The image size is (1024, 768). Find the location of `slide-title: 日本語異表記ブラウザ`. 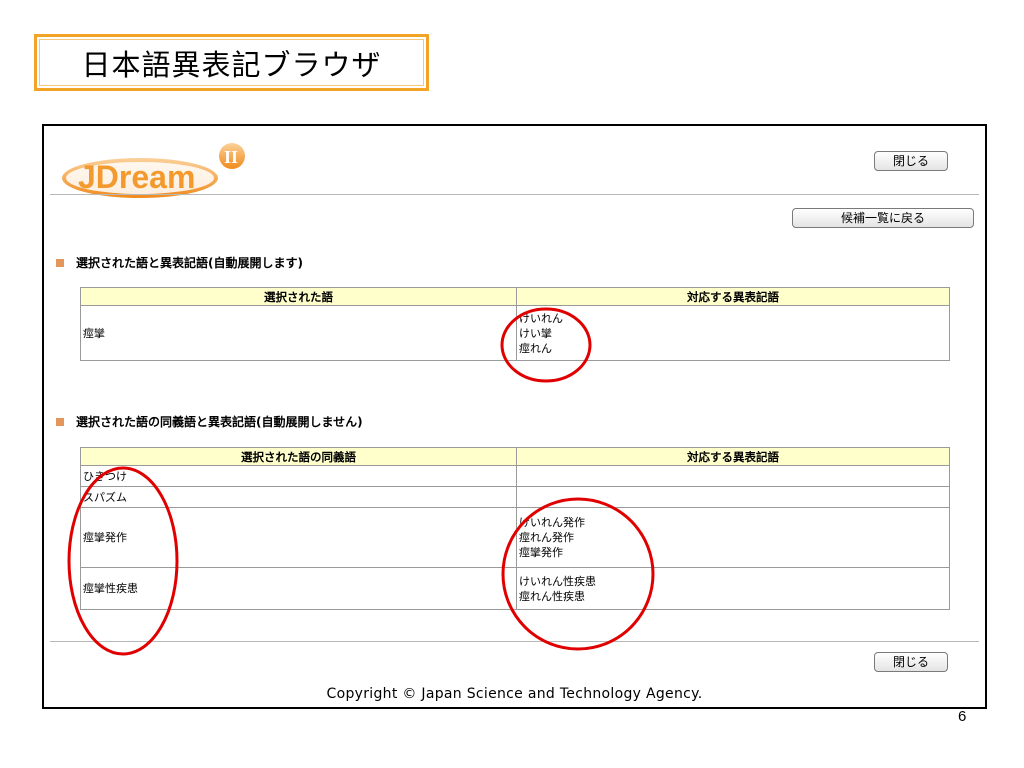

slide-title: 日本語異表記ブラウザ is located at coordinates (231, 62).